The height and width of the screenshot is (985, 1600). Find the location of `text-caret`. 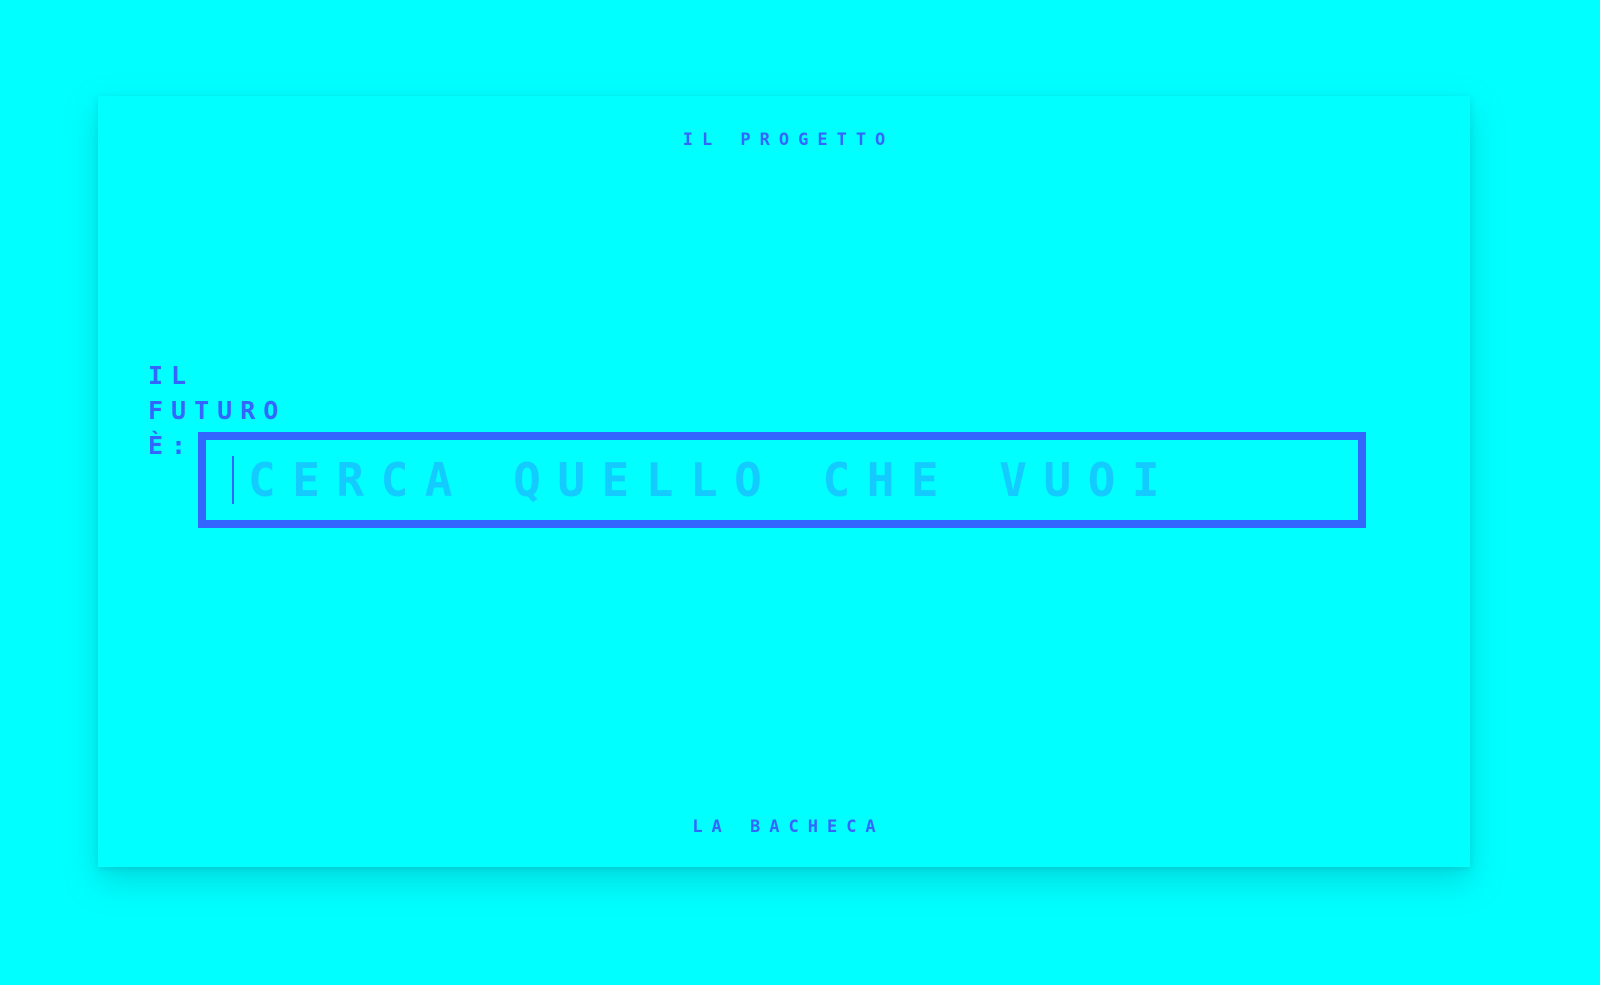

text-caret is located at coordinates (233, 480).